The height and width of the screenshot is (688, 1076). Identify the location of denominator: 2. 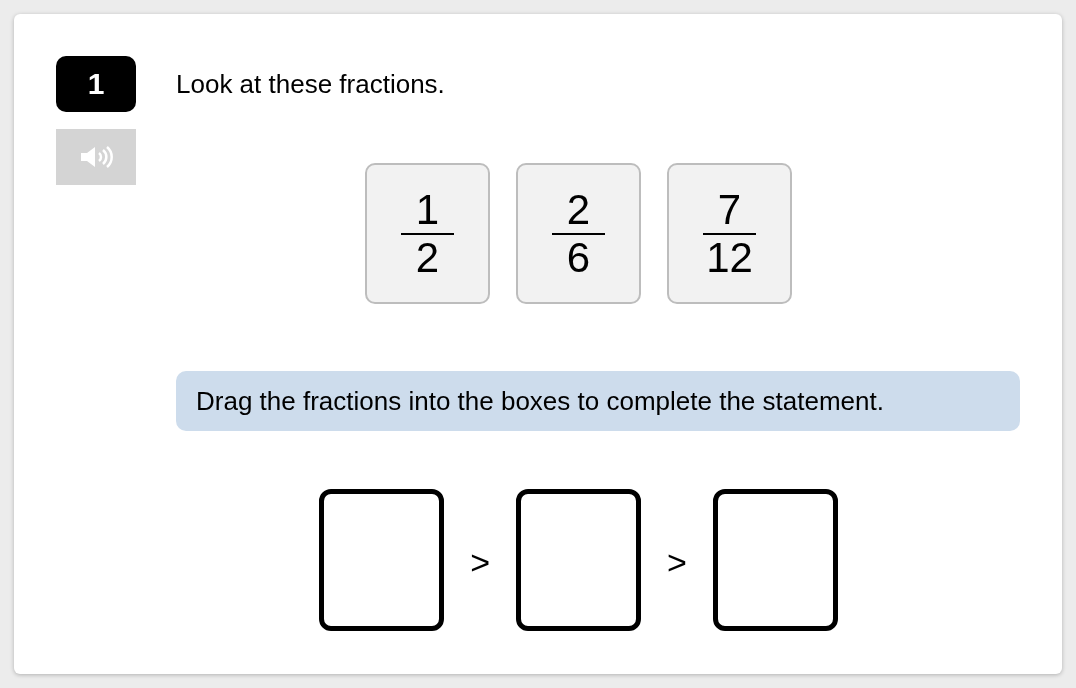
(427, 257).